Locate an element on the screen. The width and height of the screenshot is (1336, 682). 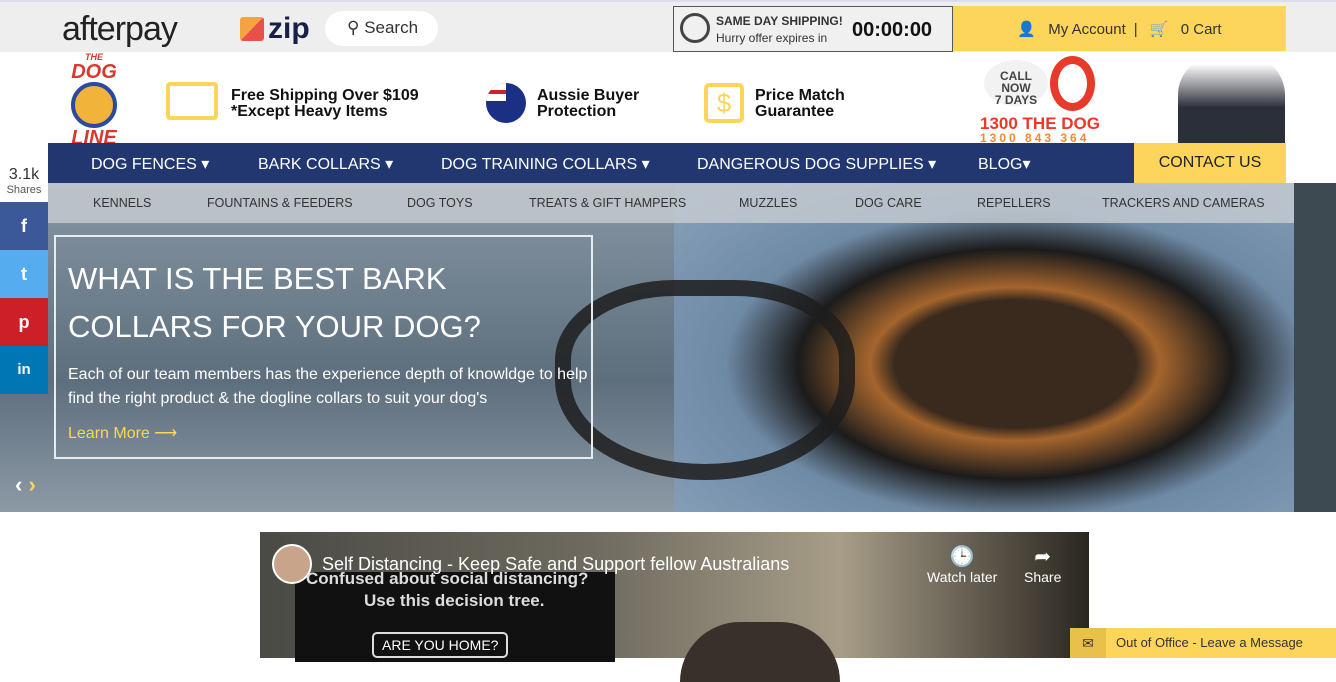
envelope-icon: ✉ is located at coordinates (1088, 643).